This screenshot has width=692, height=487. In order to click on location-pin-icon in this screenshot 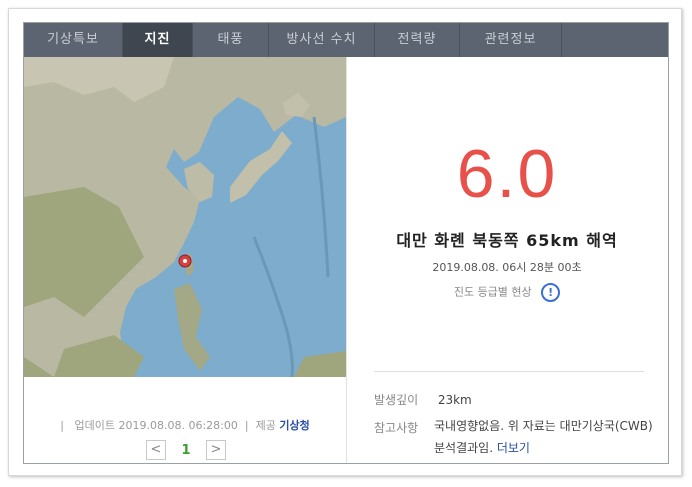, I will do `click(185, 260)`.